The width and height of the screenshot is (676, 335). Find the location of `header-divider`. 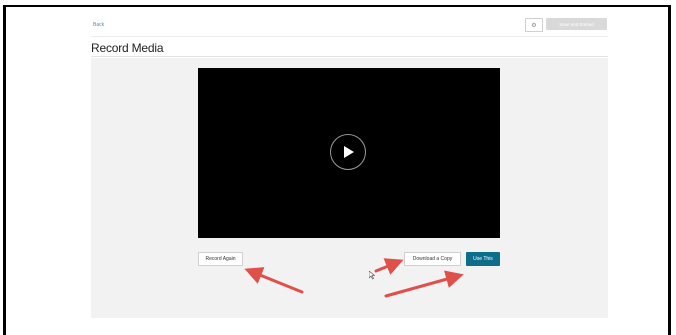

header-divider is located at coordinates (349, 36).